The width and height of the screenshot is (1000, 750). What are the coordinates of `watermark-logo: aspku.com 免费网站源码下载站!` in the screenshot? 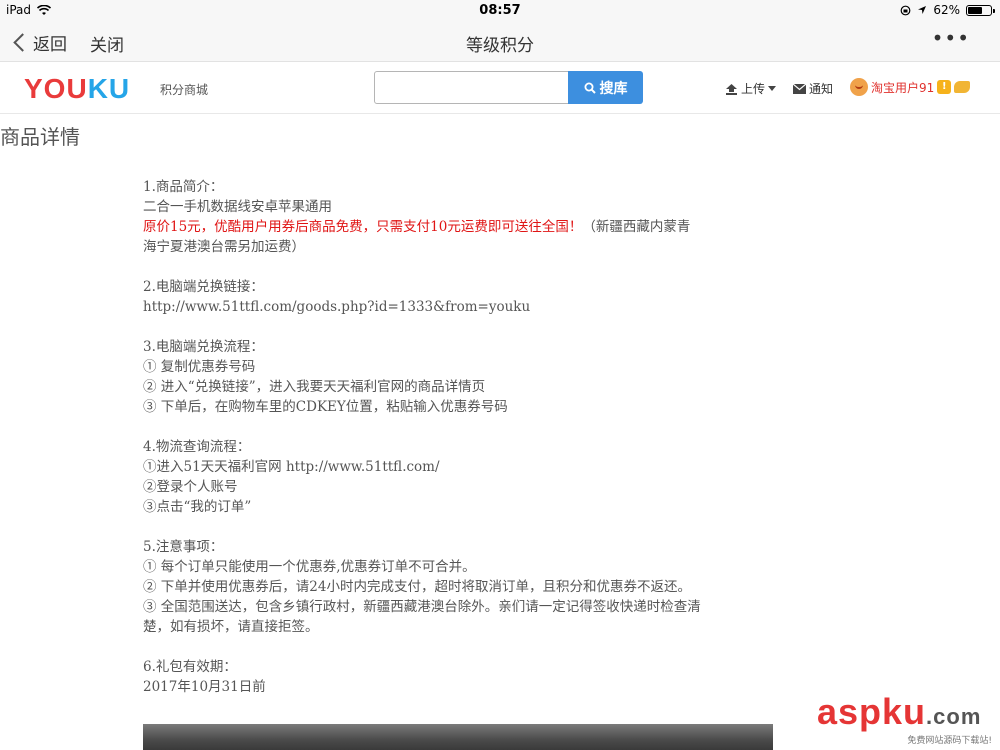 It's located at (904, 720).